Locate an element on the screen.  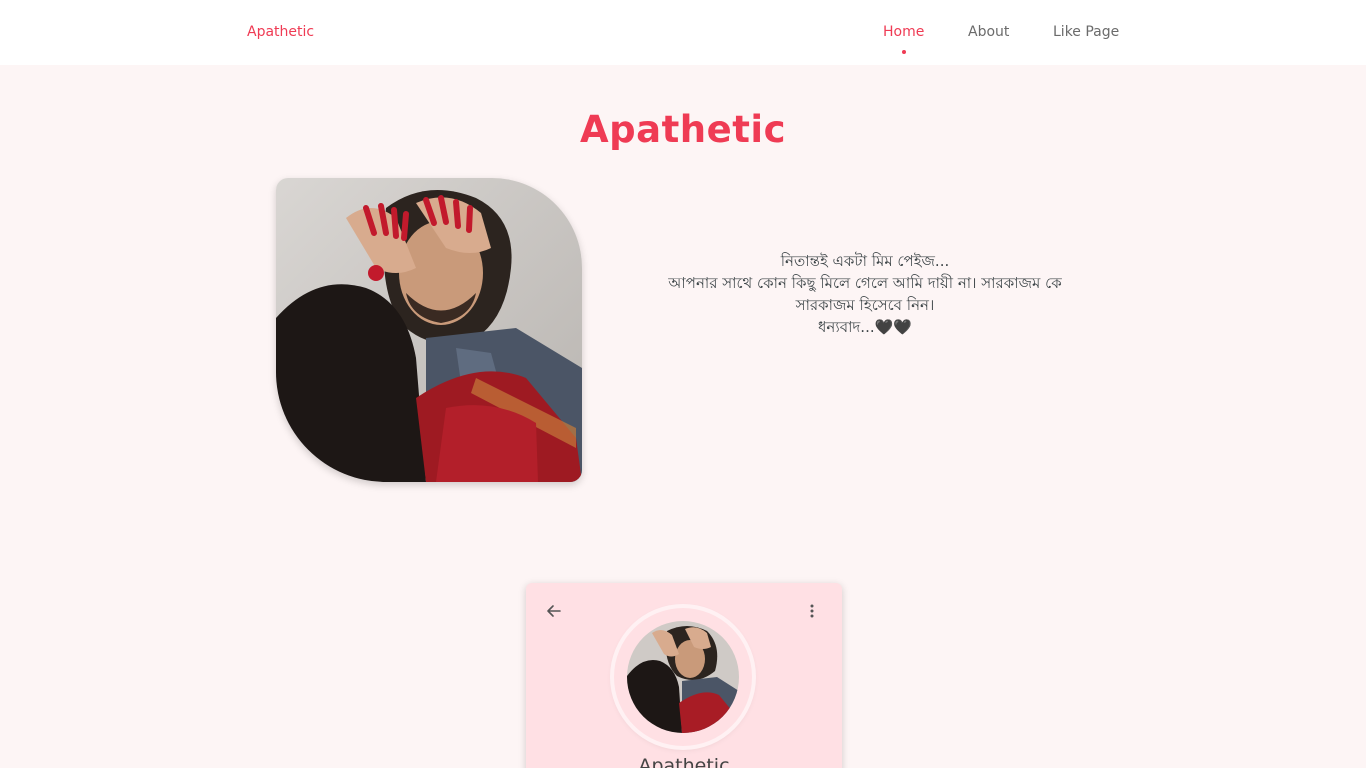
nav-link-about: About is located at coordinates (988, 32).